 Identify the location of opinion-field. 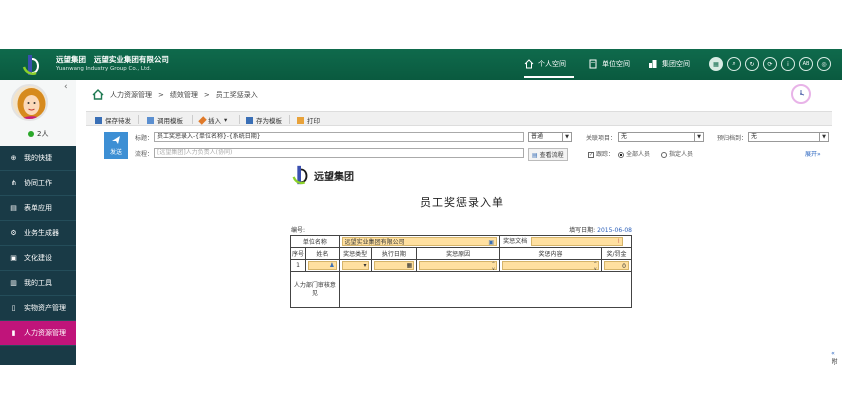
(485, 289).